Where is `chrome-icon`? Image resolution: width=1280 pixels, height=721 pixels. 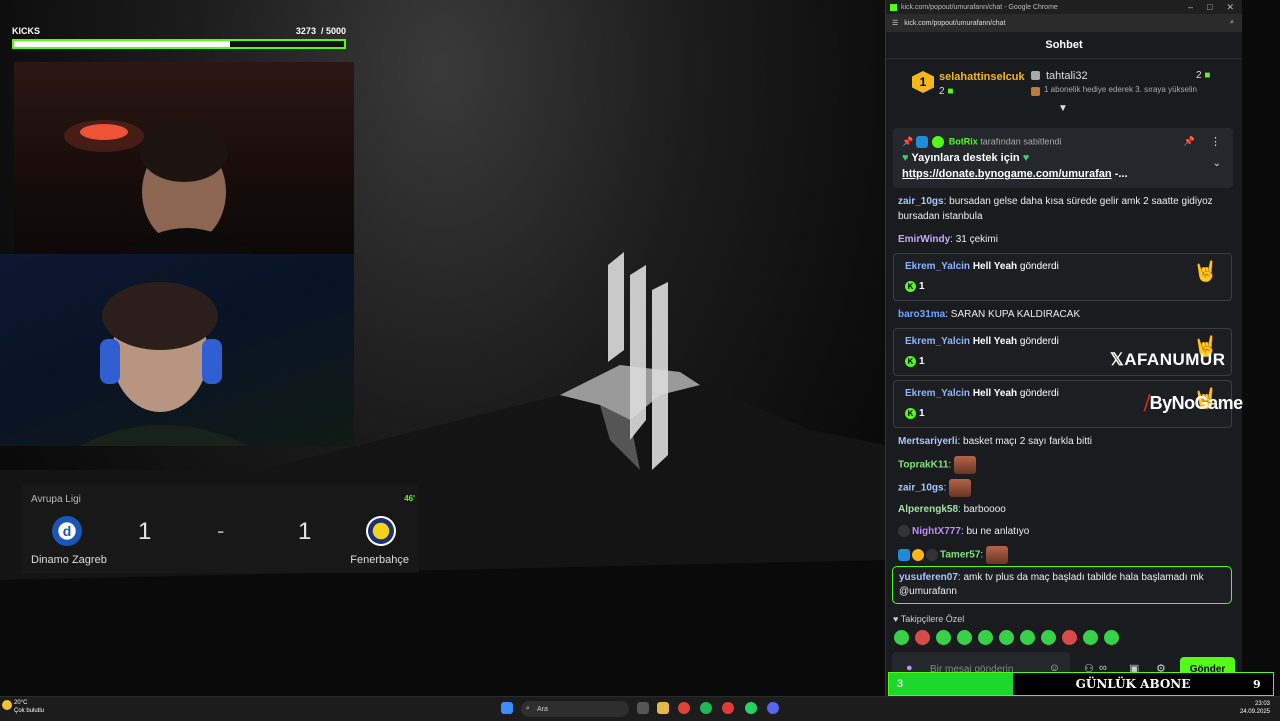
chrome-icon is located at coordinates (684, 708).